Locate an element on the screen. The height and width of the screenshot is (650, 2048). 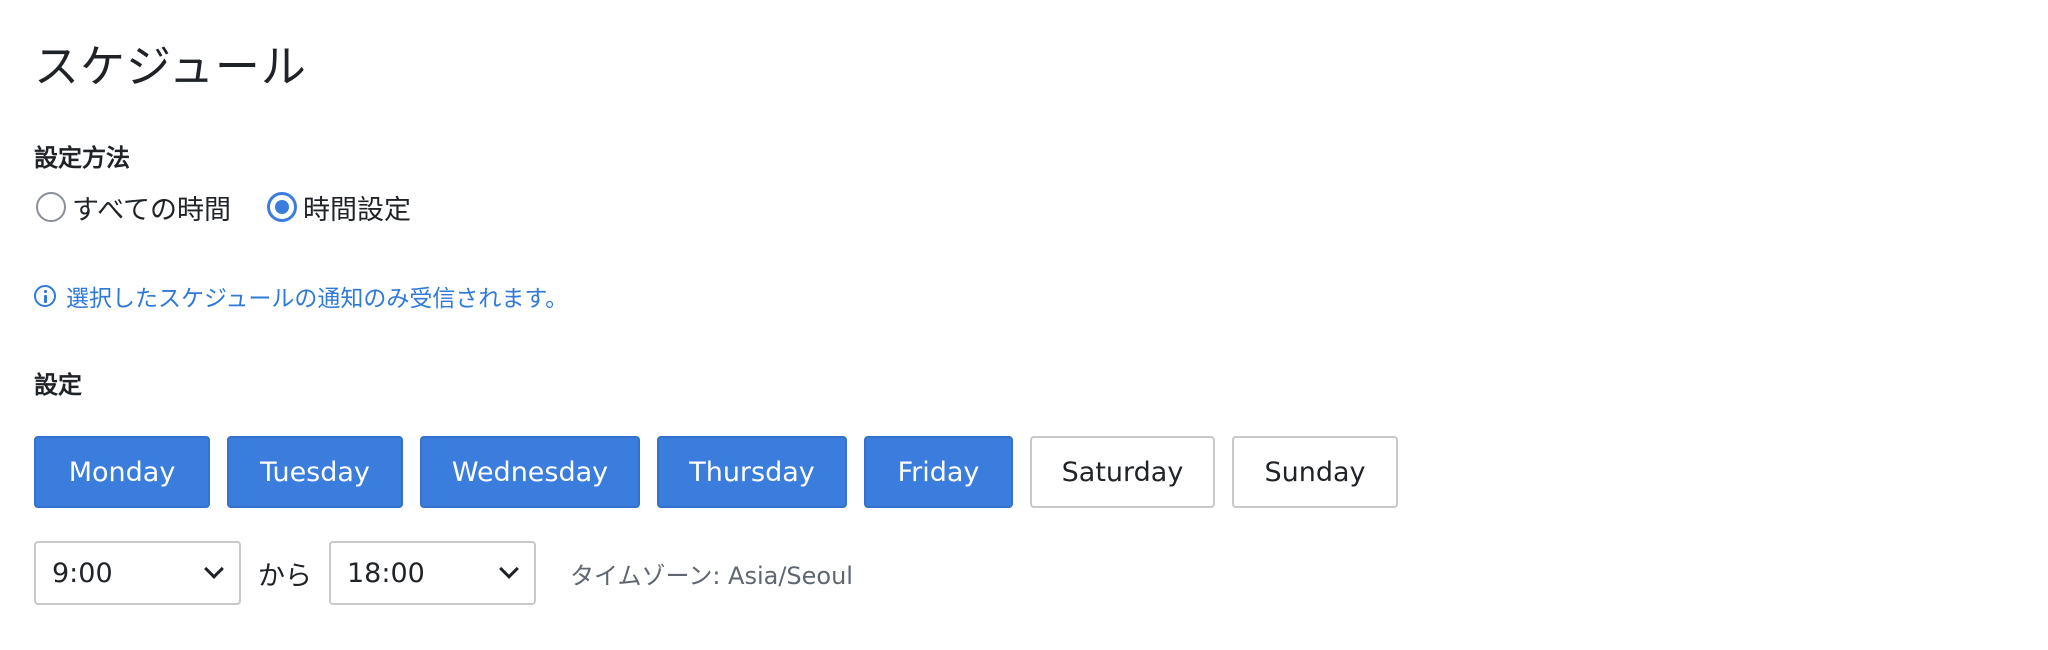
page-title: スケジュール is located at coordinates (170, 66).